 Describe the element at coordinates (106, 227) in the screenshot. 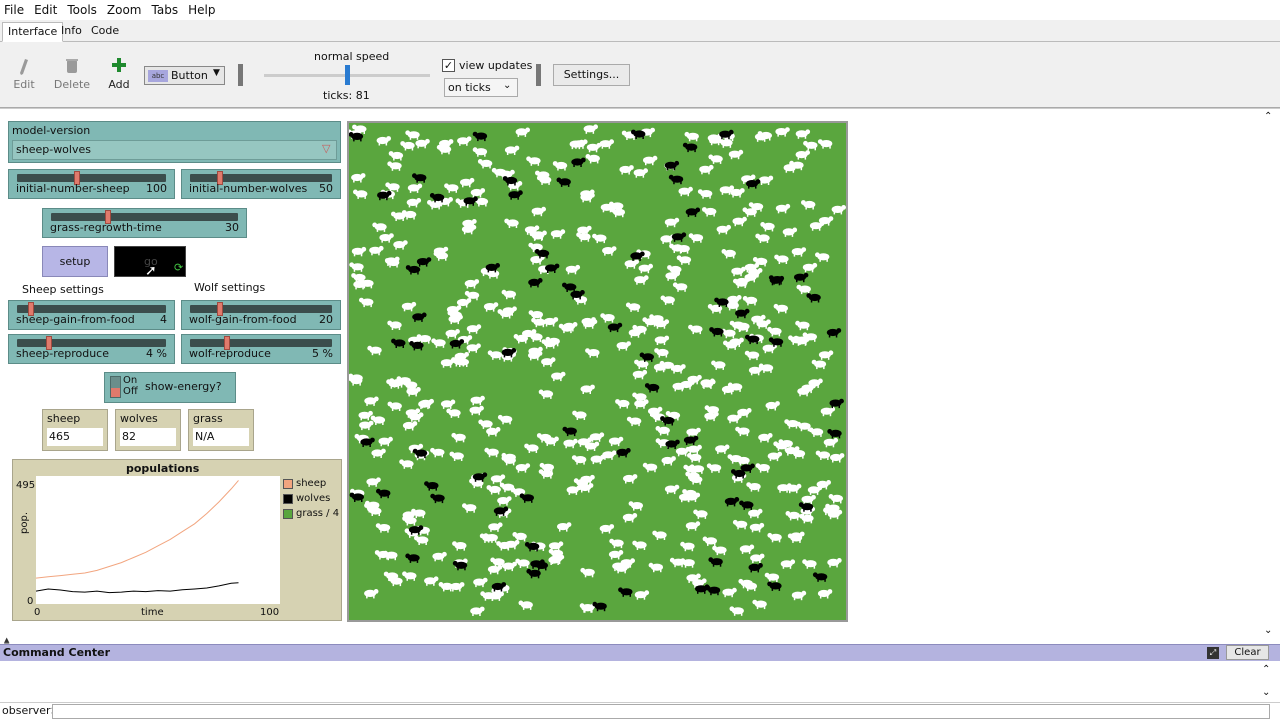

I see `slider-name: grass-regrowth-time` at that location.